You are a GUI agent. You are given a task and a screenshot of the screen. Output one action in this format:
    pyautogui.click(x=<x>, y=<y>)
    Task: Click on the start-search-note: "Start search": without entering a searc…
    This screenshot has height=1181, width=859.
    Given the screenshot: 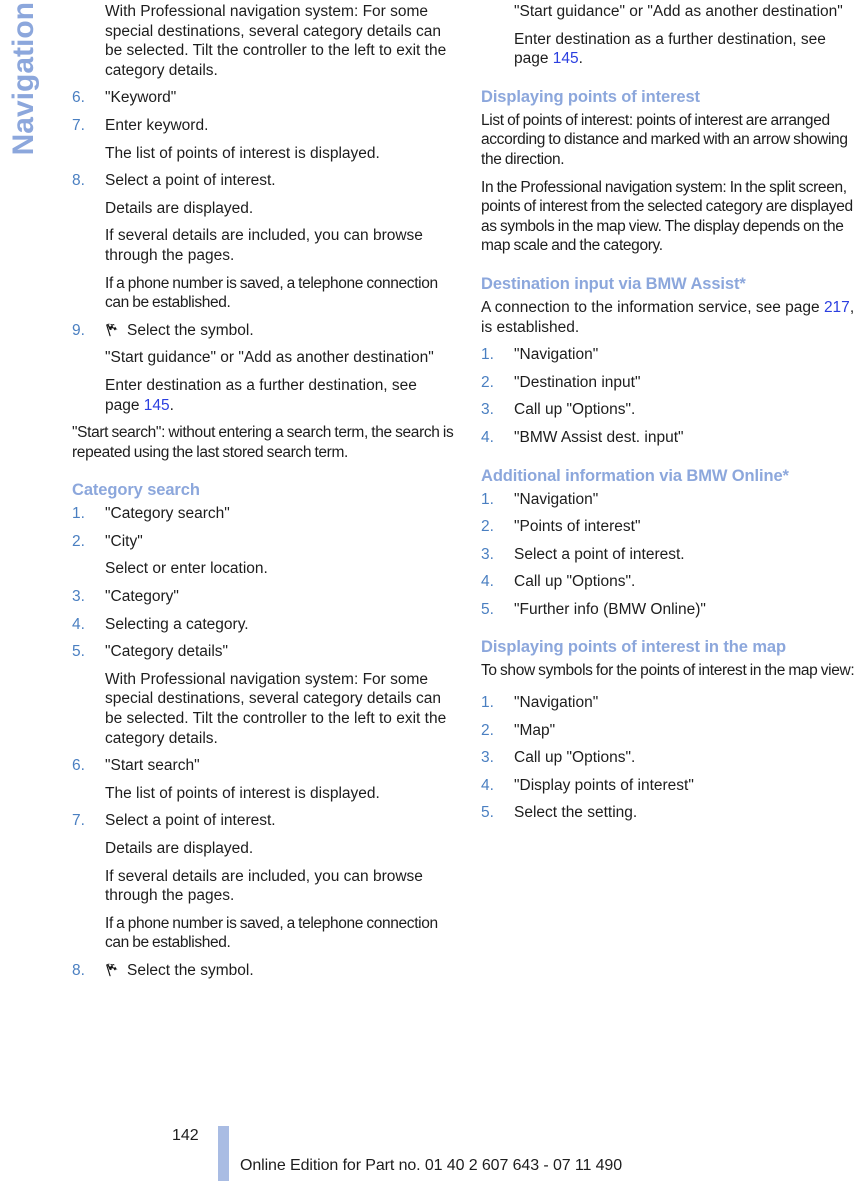 What is the action you would take?
    pyautogui.click(x=263, y=442)
    